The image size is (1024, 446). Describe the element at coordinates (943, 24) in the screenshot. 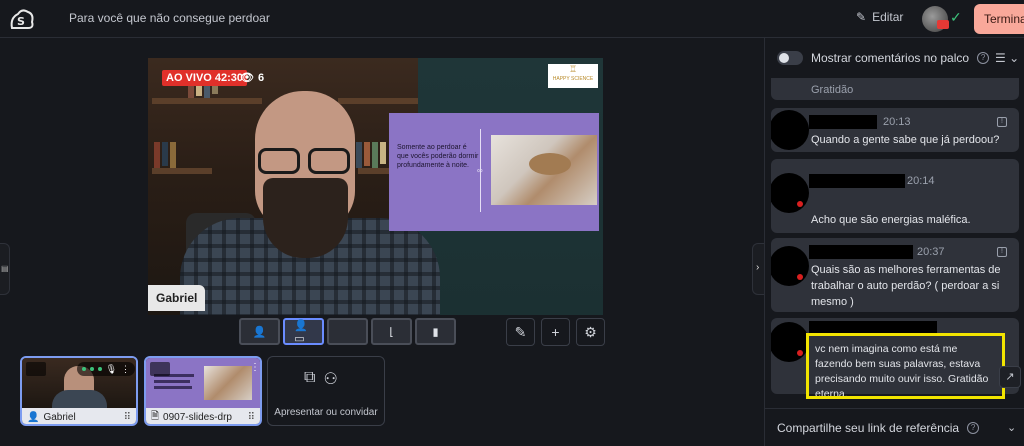

I see `youtube-icon` at that location.